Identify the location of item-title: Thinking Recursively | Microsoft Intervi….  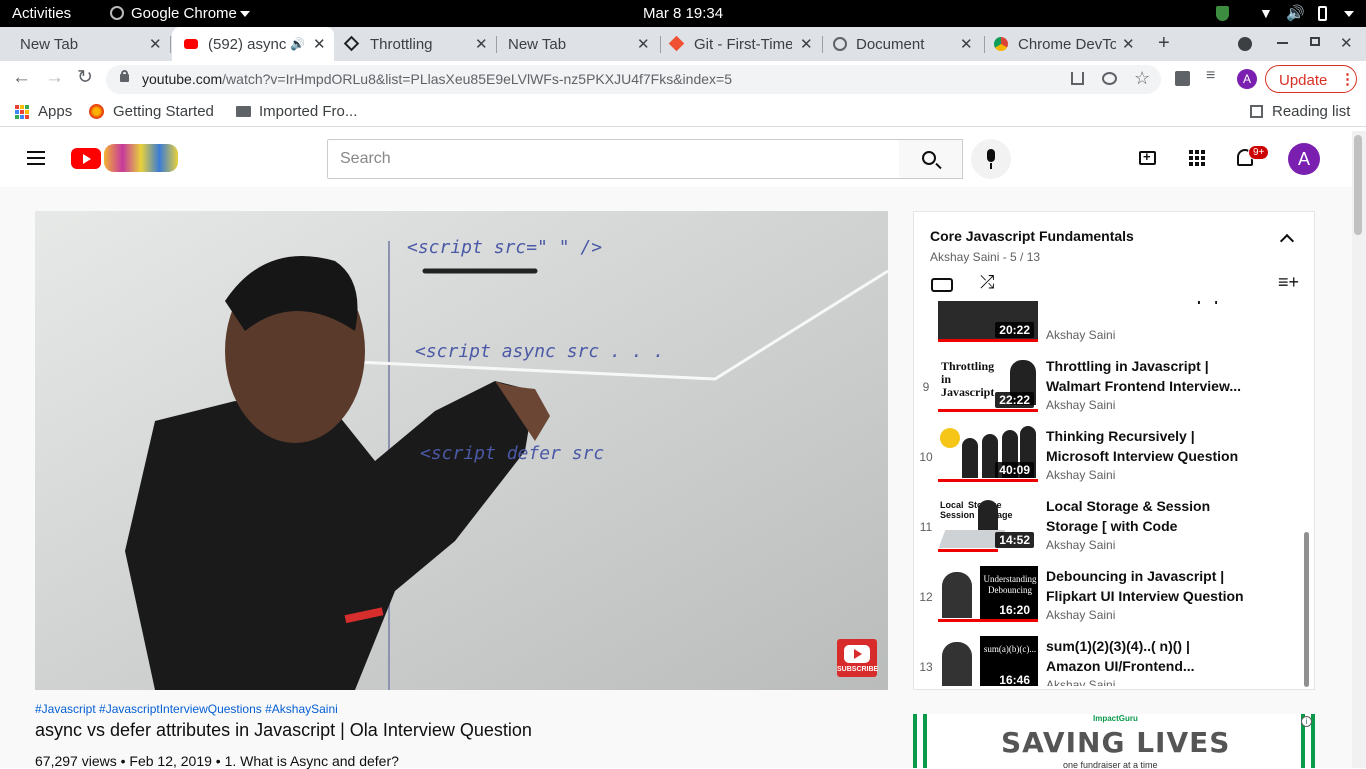
(1142, 446).